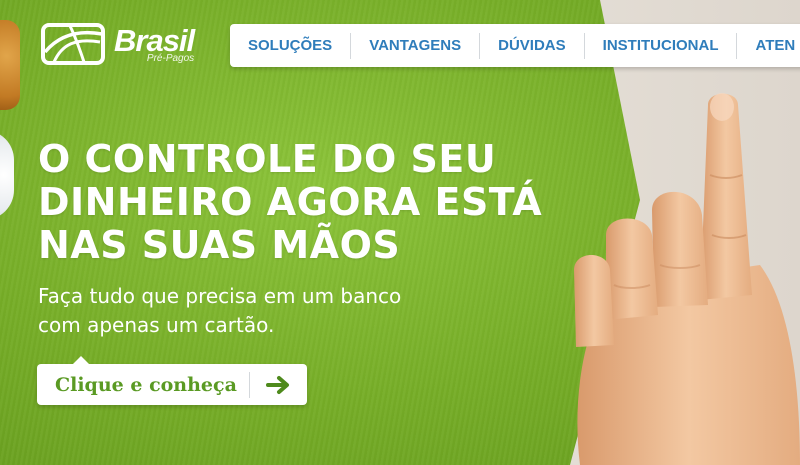  Describe the element at coordinates (73, 44) in the screenshot. I see `card-logo-icon` at that location.